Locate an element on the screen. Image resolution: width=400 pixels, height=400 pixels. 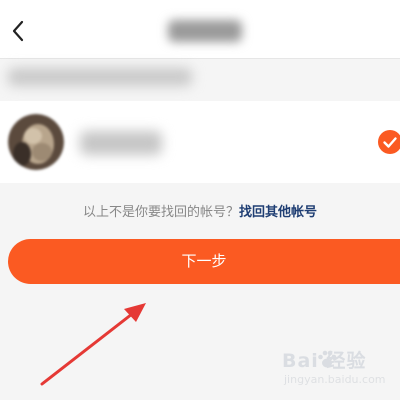
find-other-account-link: 找回其他帐号 is located at coordinates (278, 212).